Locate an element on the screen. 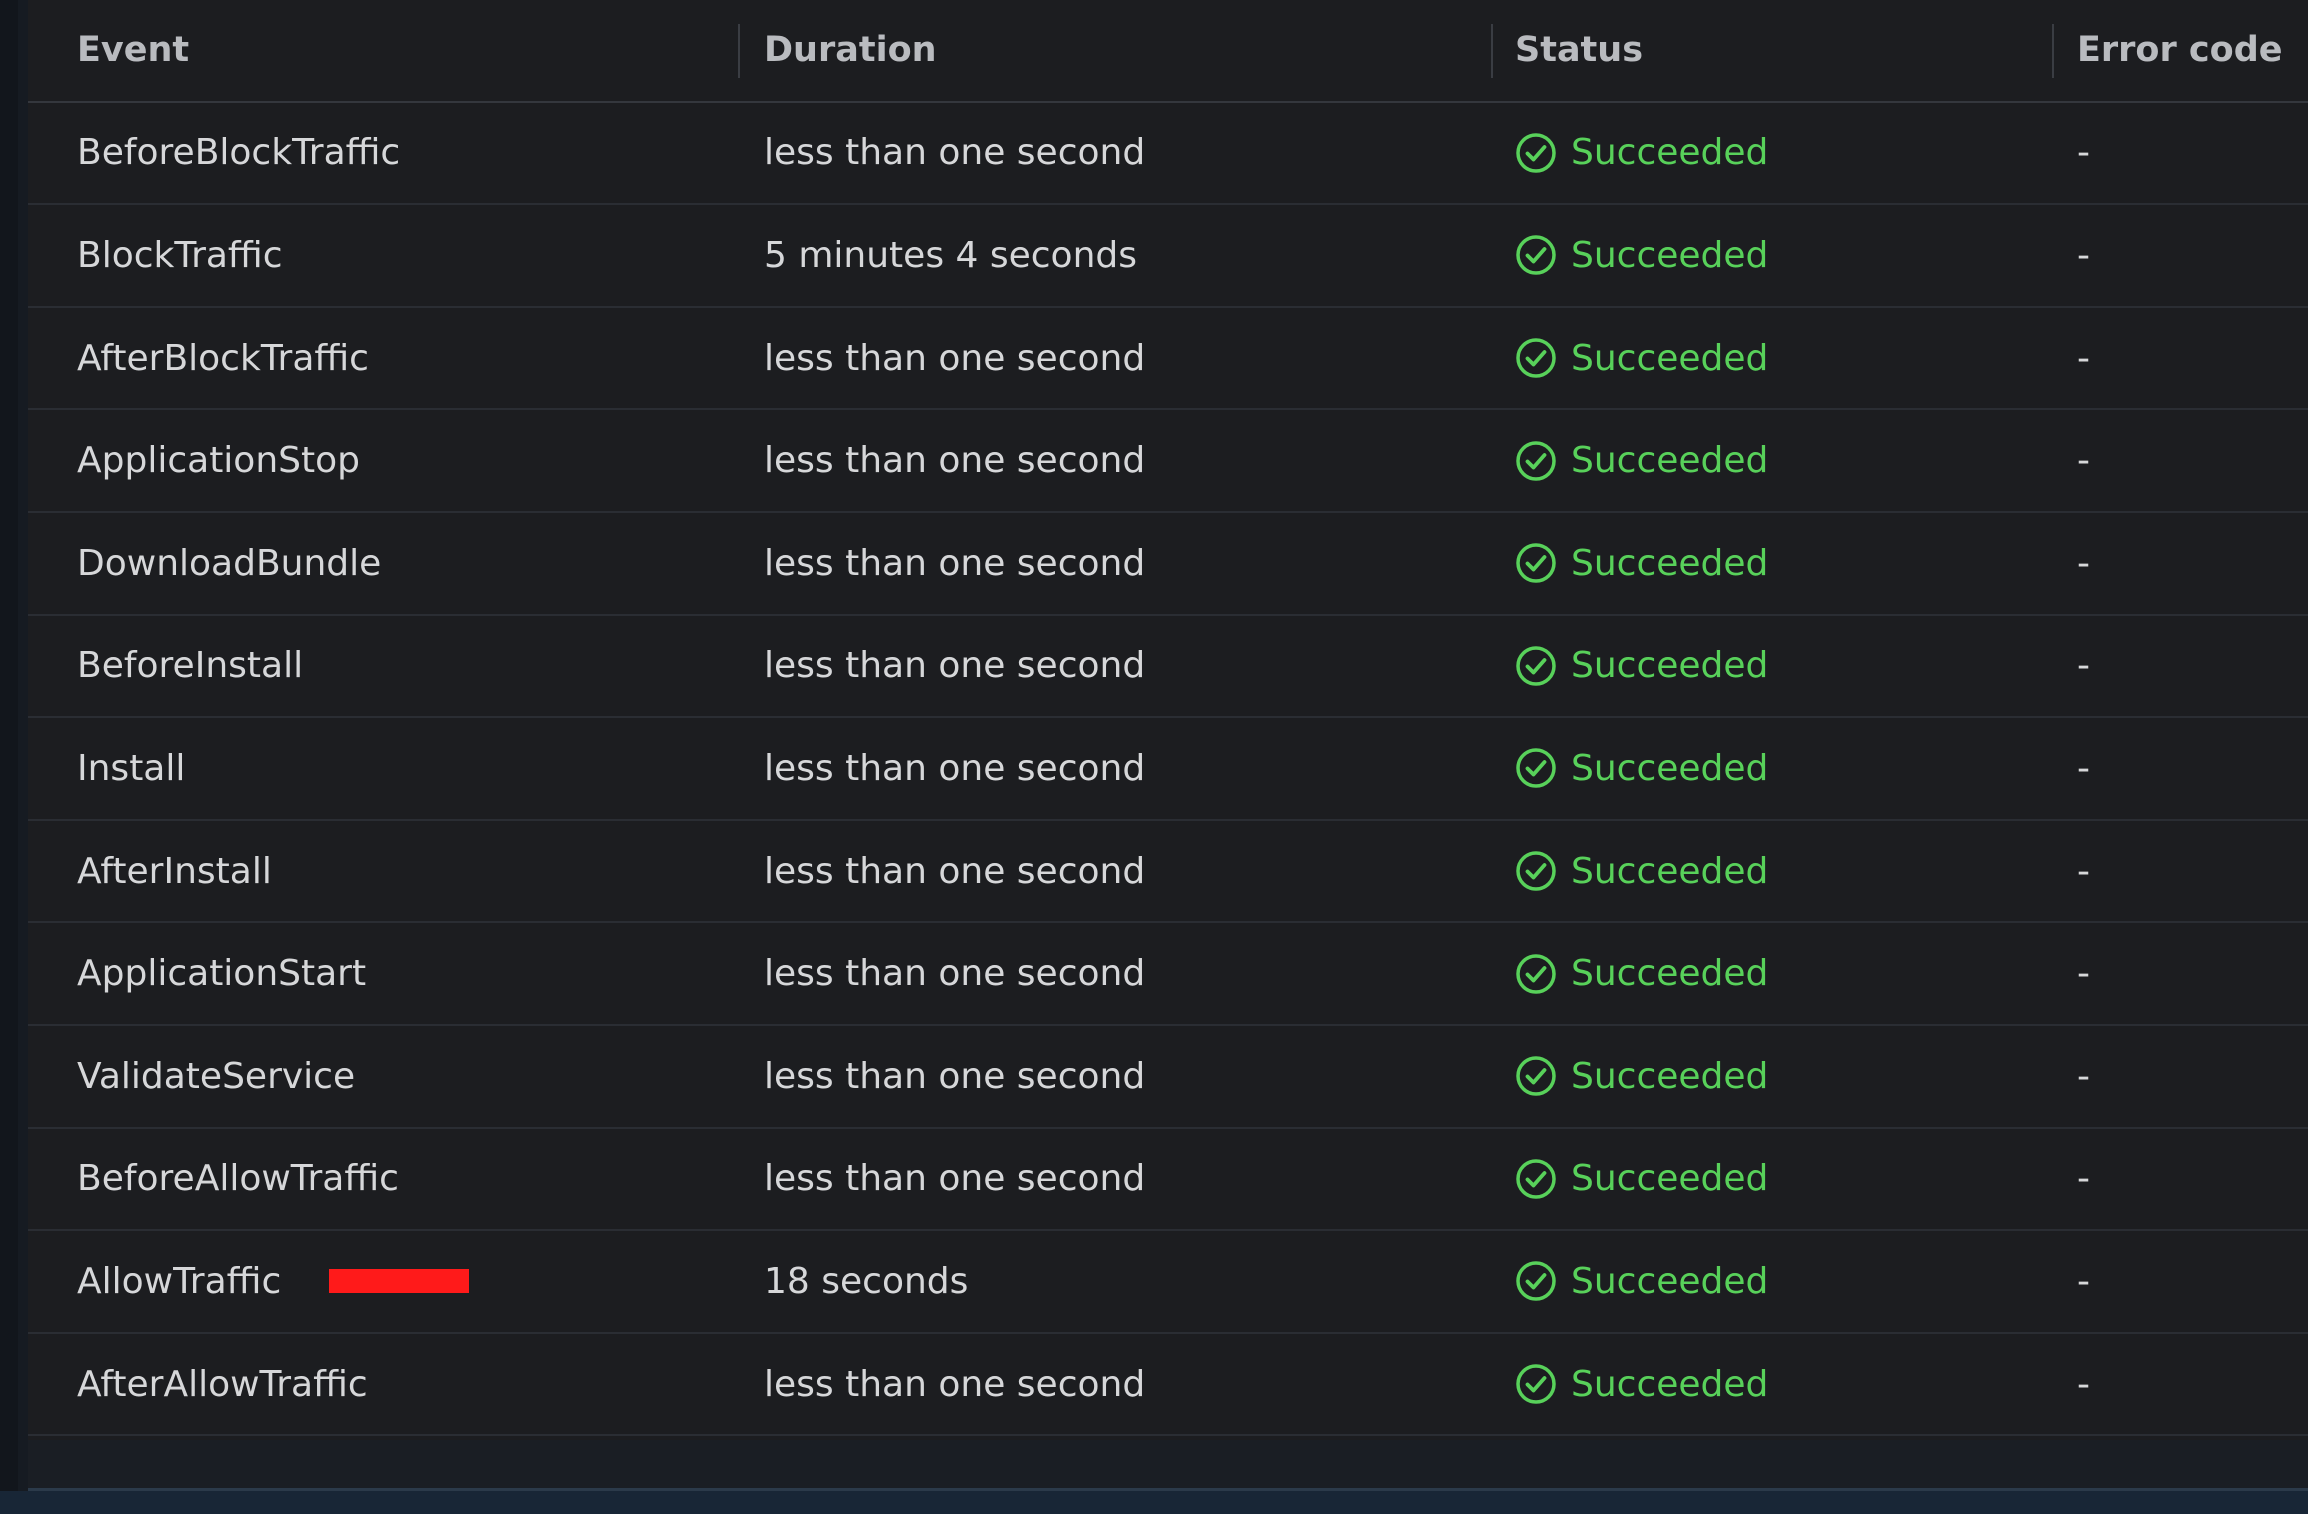 Image resolution: width=2308 pixels, height=1514 pixels. event-cell: ApplicationStart is located at coordinates (221, 973).